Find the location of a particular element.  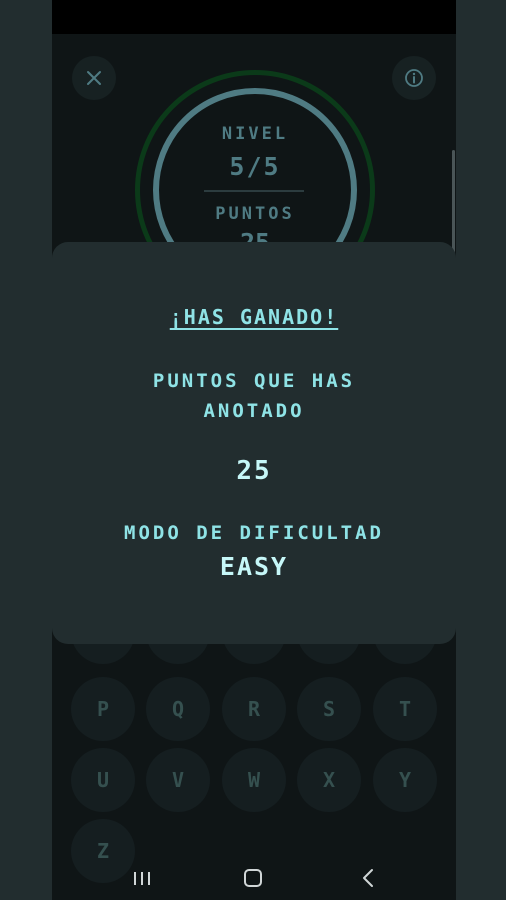

letter-key-u: U is located at coordinates (103, 780).